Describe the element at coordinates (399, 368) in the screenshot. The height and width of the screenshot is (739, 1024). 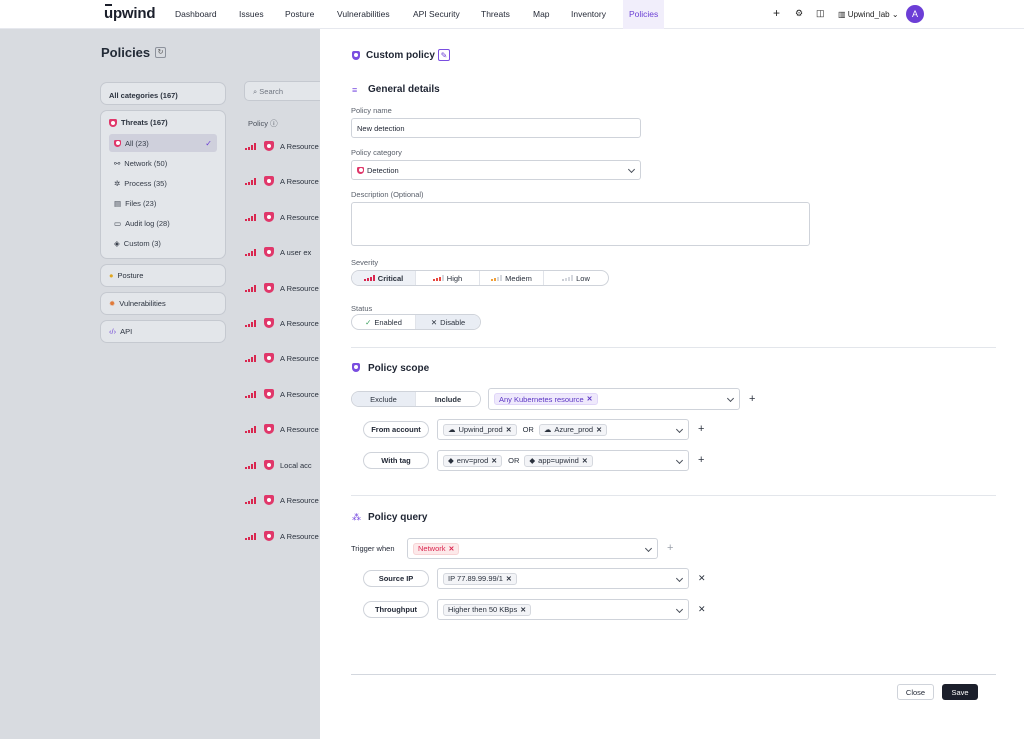
I see `policy-scope-title: Policy scope` at that location.